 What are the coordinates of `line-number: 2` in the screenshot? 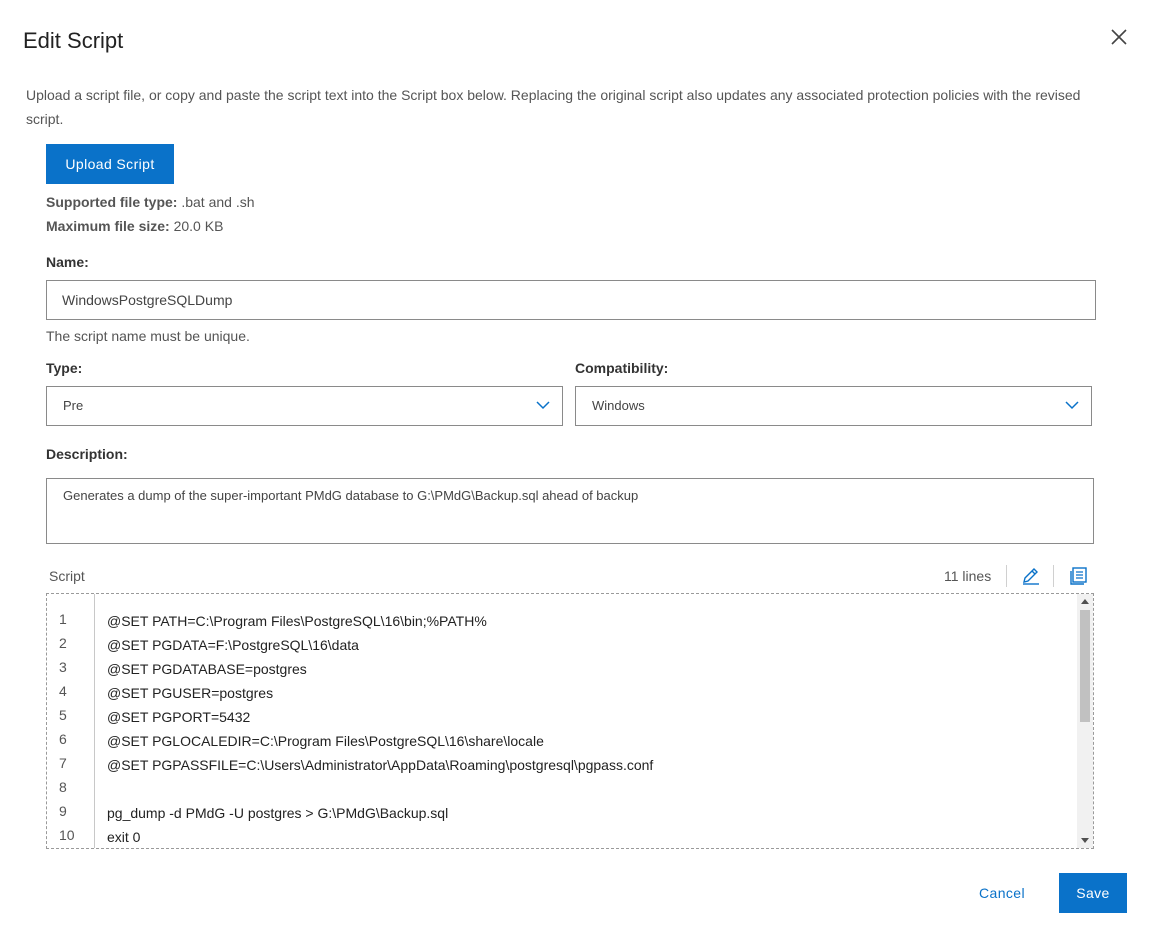 It's located at (63, 643).